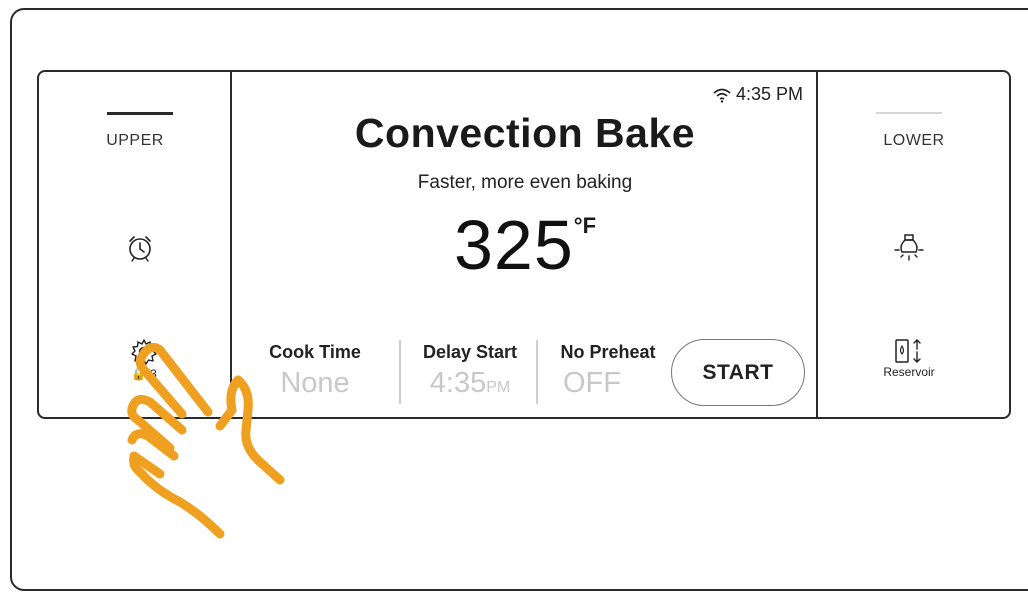 This screenshot has height=592, width=1028. Describe the element at coordinates (769, 94) in the screenshot. I see `clock-time: 4:35 PM` at that location.